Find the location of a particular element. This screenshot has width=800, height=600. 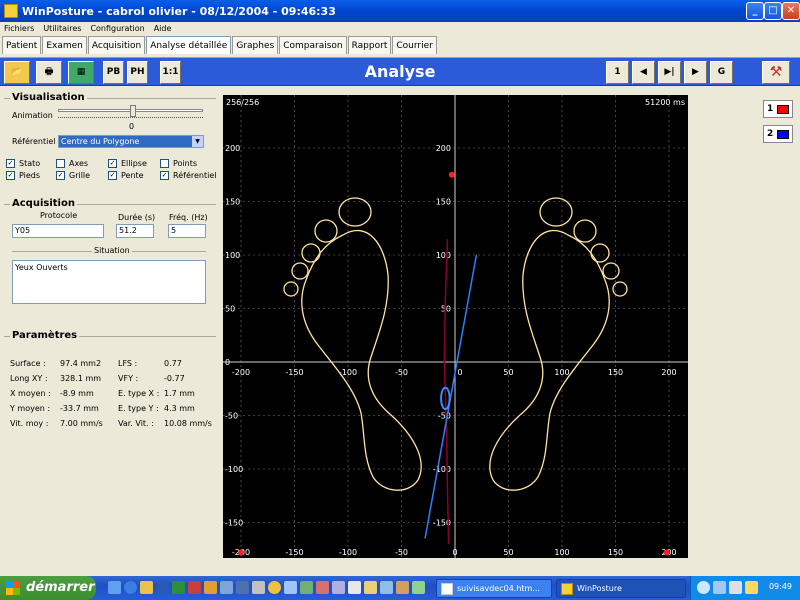

word-icon is located at coordinates (162, 587).